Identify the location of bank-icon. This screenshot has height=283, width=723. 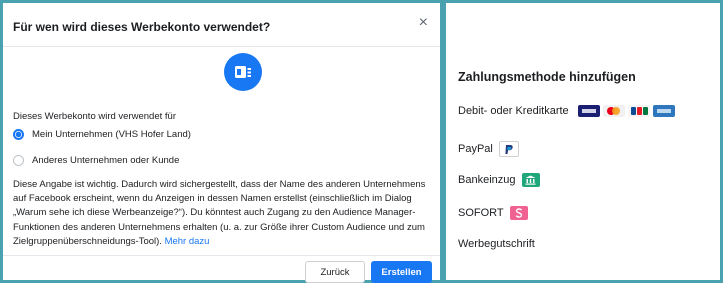
(530, 180).